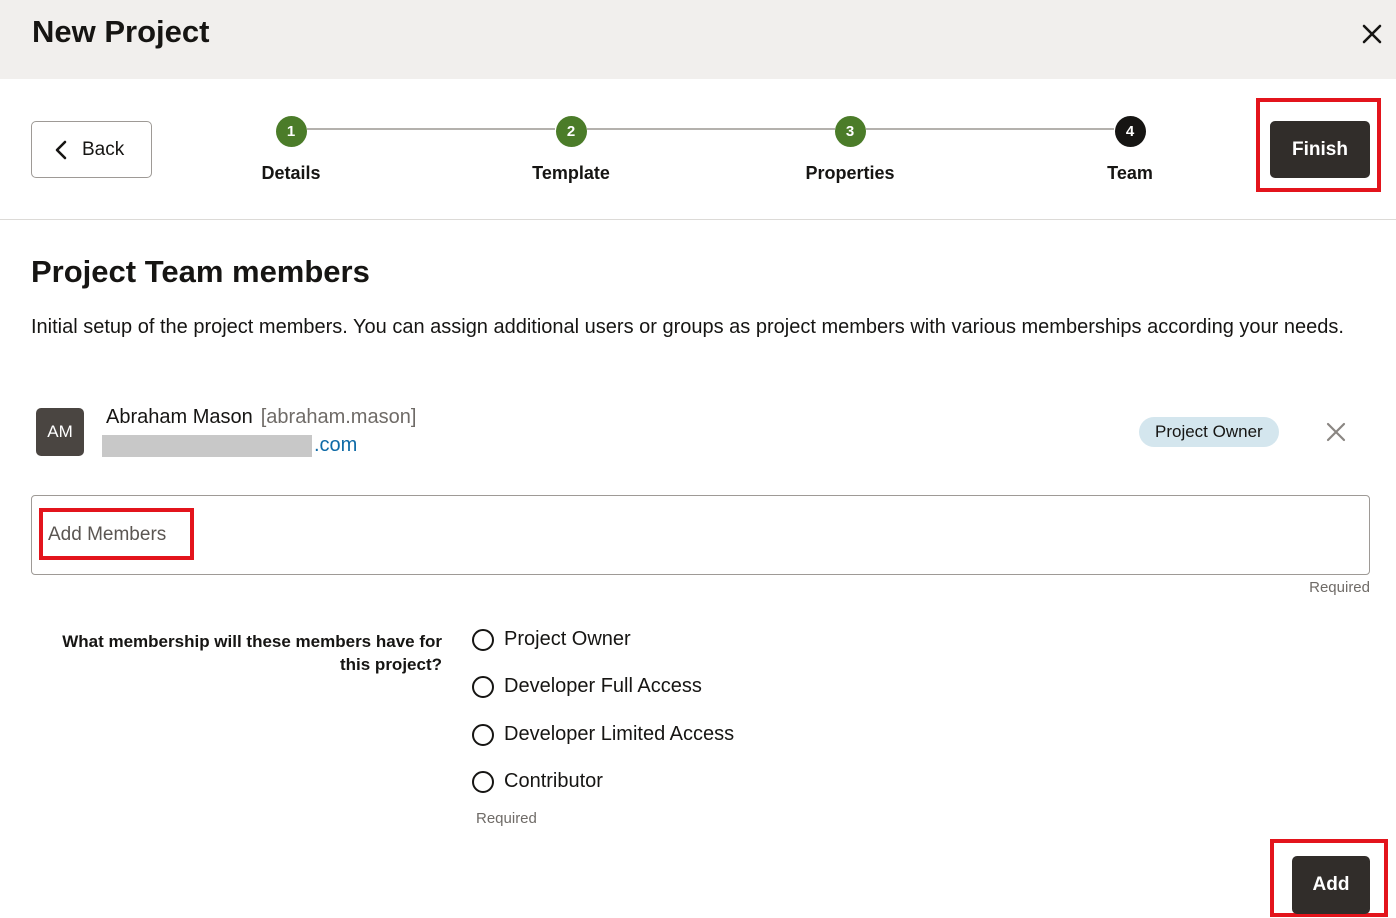 The height and width of the screenshot is (918, 1396). Describe the element at coordinates (335, 445) in the screenshot. I see `member-email-link: .com` at that location.